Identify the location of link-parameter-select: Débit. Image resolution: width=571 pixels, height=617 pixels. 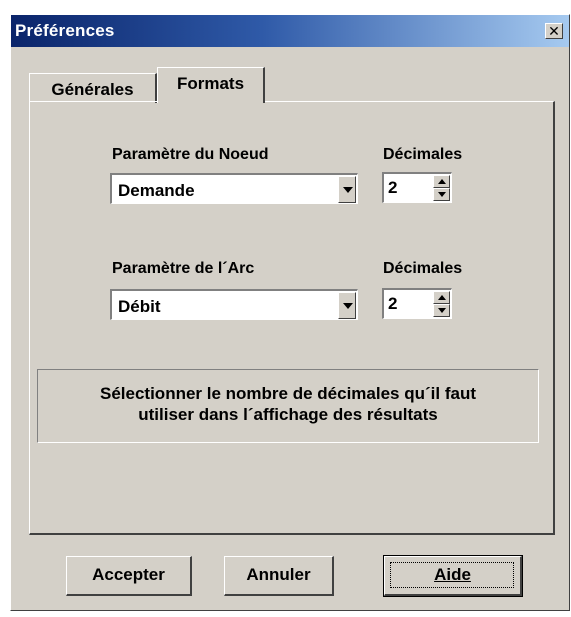
(234, 304).